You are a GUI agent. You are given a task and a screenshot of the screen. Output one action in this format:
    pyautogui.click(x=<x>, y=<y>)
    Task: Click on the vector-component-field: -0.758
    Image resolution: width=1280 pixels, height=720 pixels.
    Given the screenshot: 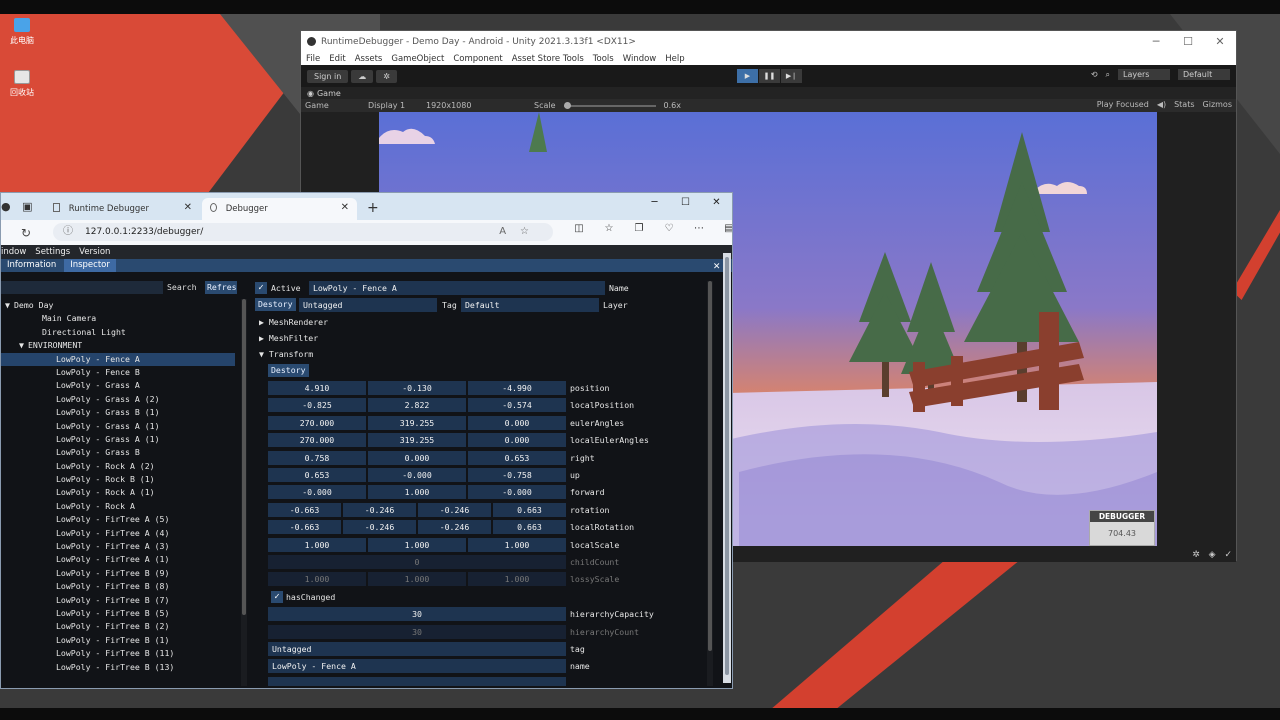 What is the action you would take?
    pyautogui.click(x=517, y=475)
    